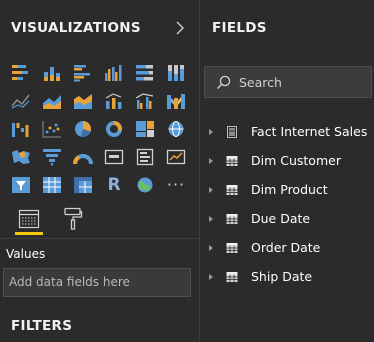 The width and height of the screenshot is (374, 342). I want to click on fields-header: FIELDS, so click(287, 27).